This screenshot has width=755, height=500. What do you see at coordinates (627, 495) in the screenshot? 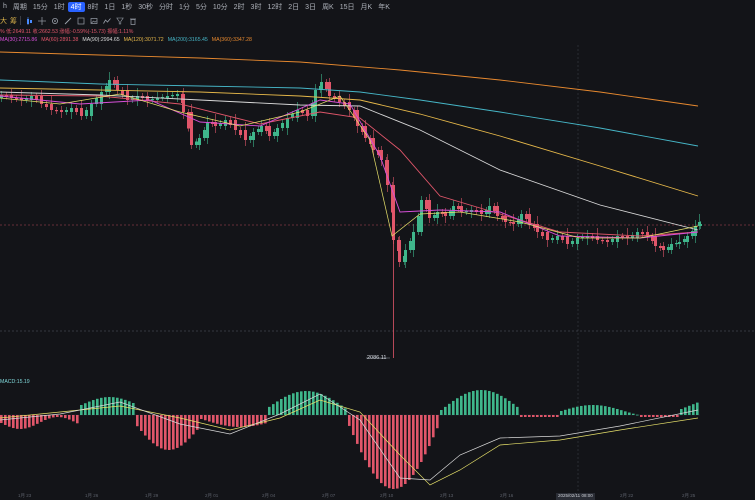
I see `x-axis-tick: 2月 22` at bounding box center [627, 495].